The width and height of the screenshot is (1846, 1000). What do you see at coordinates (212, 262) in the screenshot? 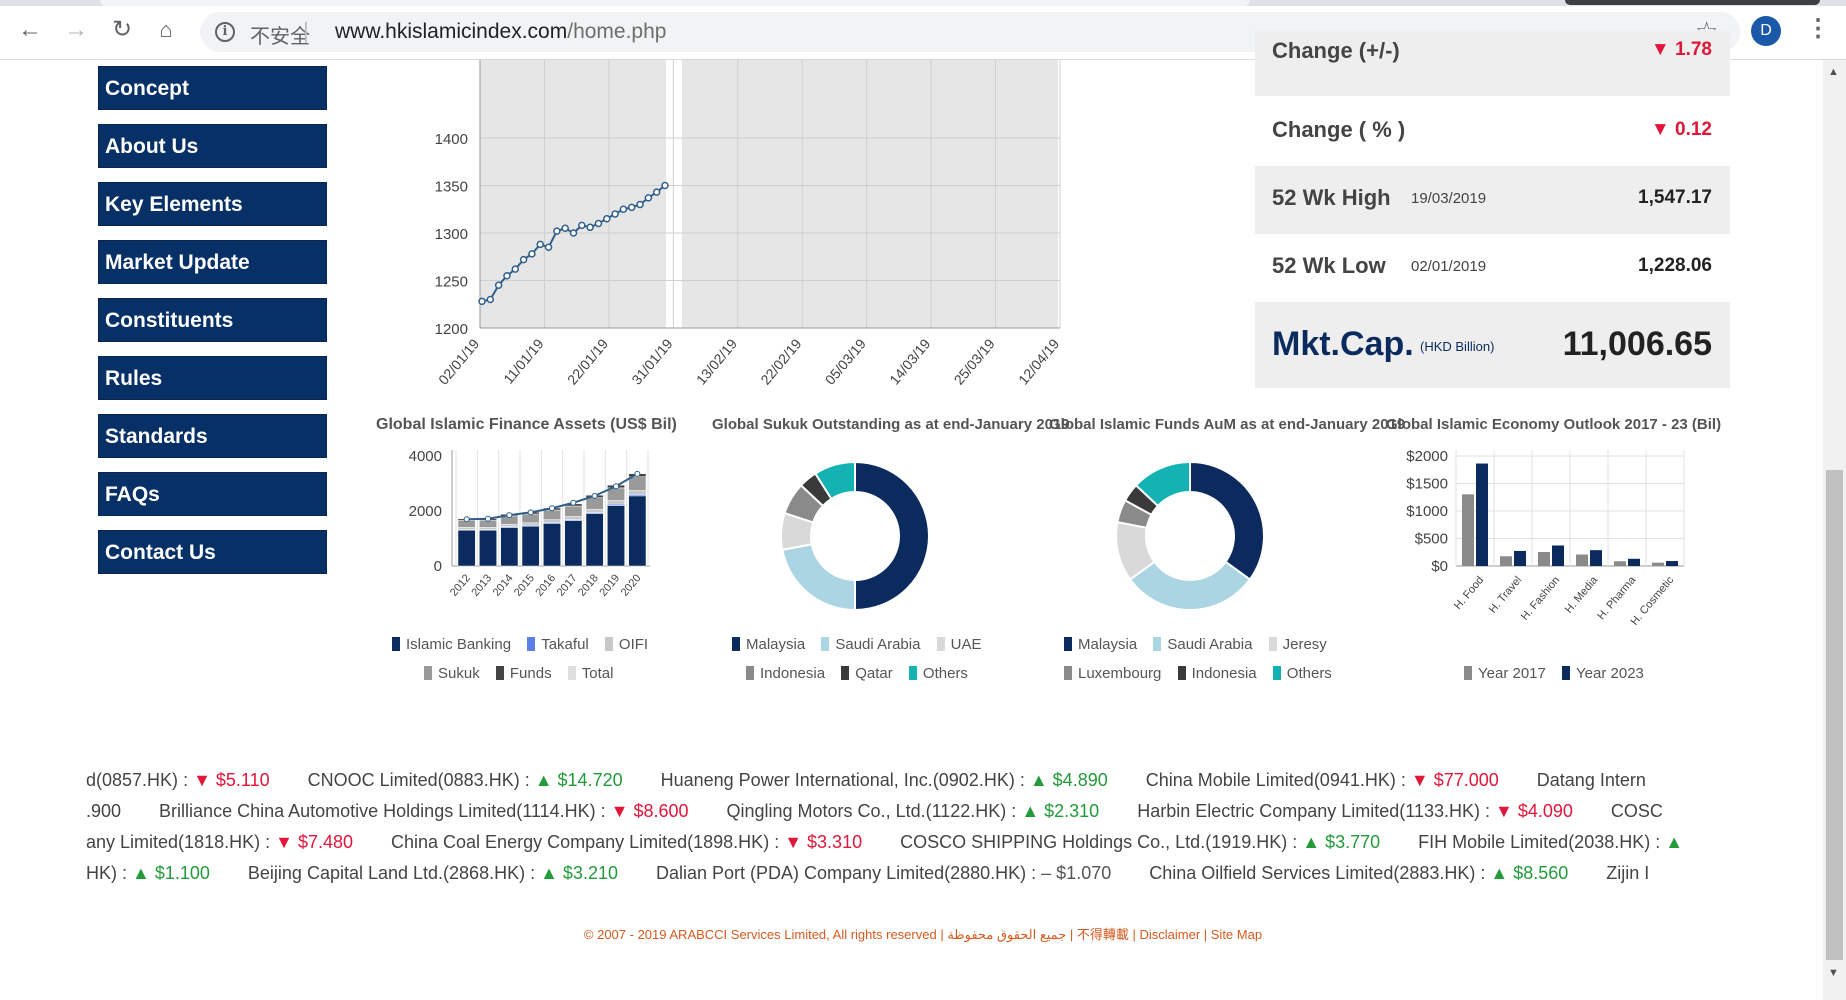
I see `sidebar-item-market-update: Market Update` at bounding box center [212, 262].